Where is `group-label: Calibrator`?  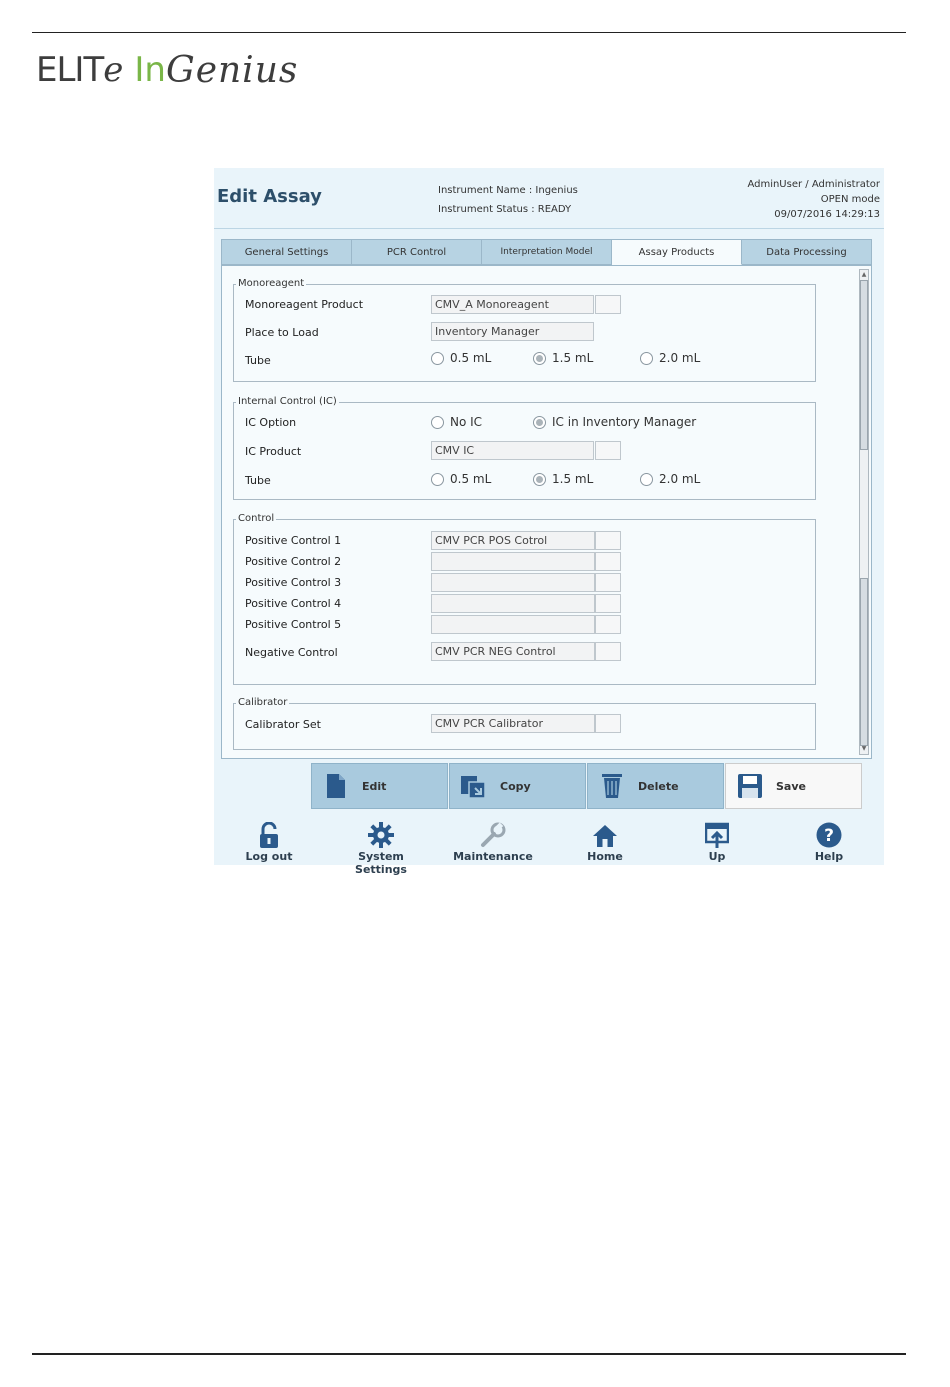
group-label: Calibrator is located at coordinates (263, 702).